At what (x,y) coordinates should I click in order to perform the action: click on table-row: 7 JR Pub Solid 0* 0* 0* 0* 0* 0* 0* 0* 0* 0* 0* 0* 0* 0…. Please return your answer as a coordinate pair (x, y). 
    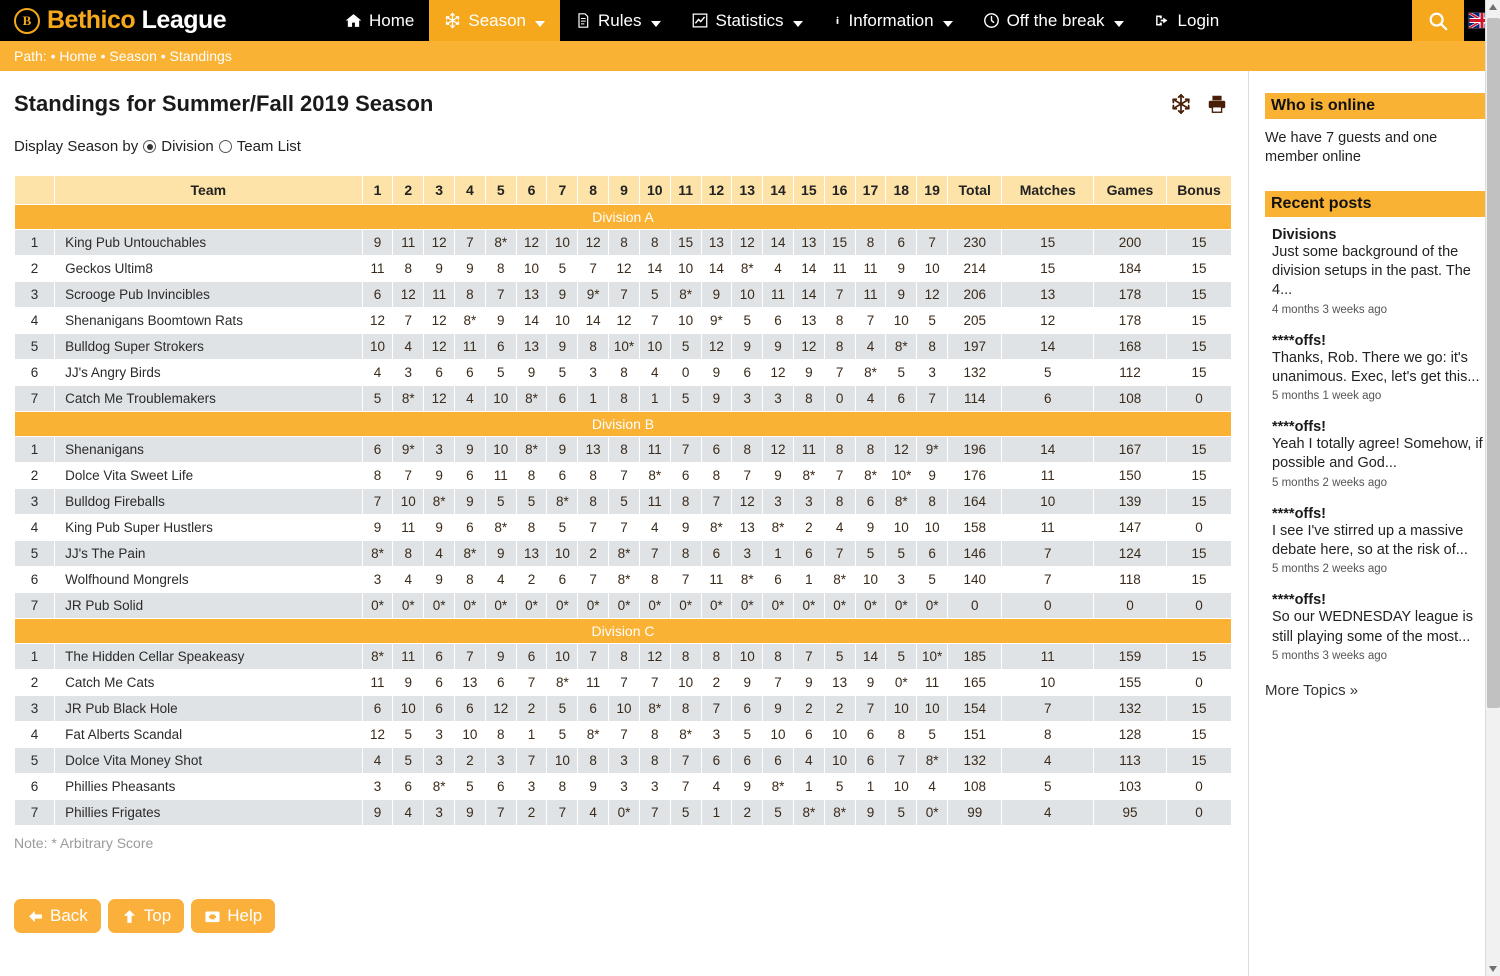
    Looking at the image, I should click on (623, 605).